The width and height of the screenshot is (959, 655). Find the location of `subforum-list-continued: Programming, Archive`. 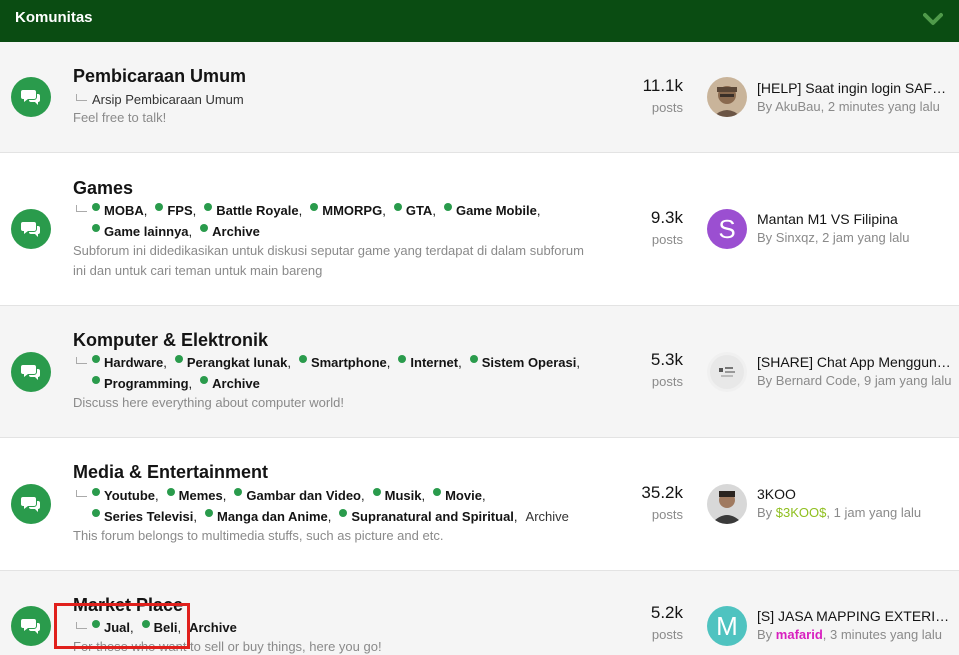

subforum-list-continued: Programming, Archive is located at coordinates (176, 383).